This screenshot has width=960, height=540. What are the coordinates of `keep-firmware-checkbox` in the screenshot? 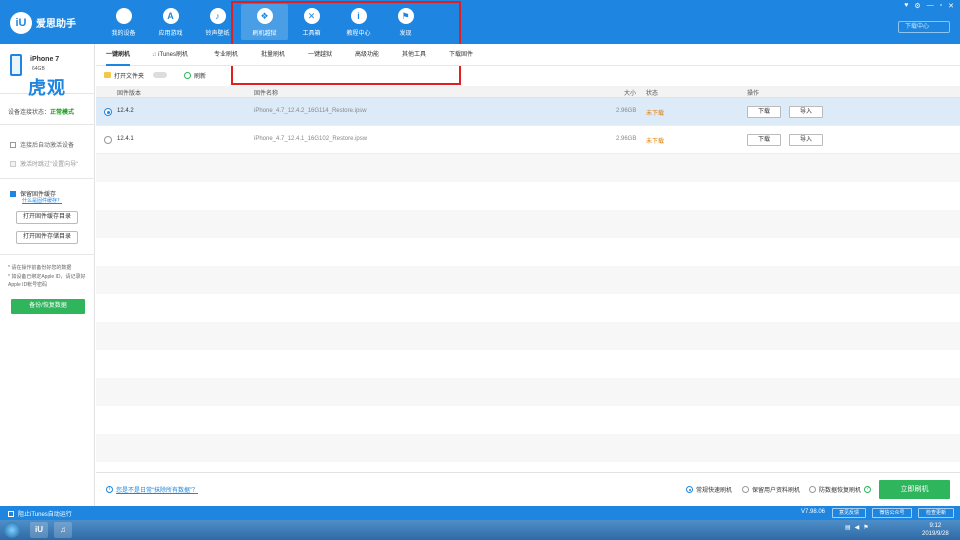 It's located at (13, 193).